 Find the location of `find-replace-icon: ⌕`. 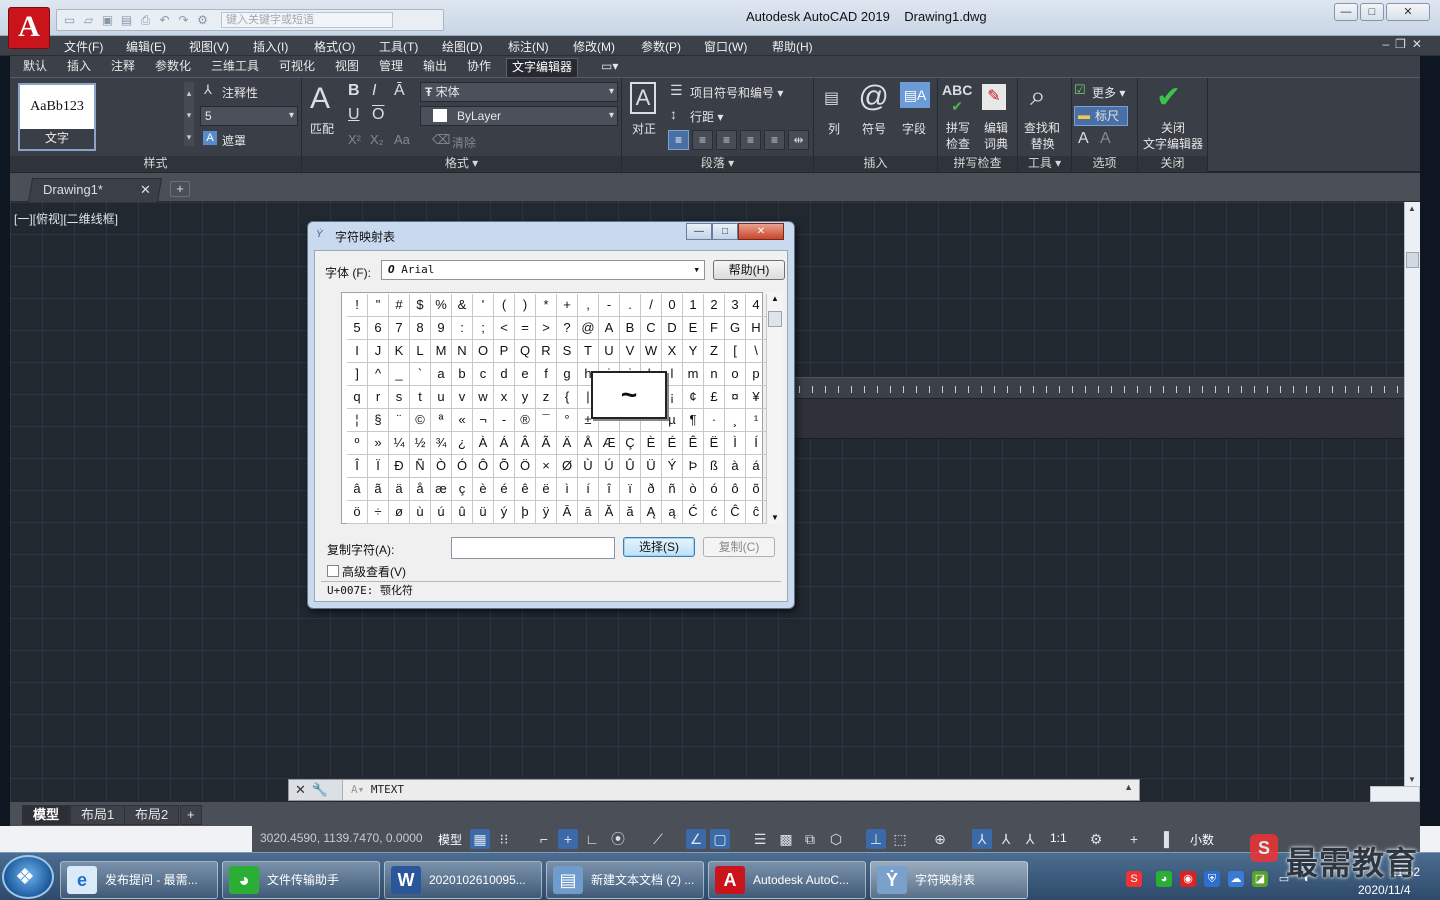

find-replace-icon: ⌕ is located at coordinates (1038, 96).